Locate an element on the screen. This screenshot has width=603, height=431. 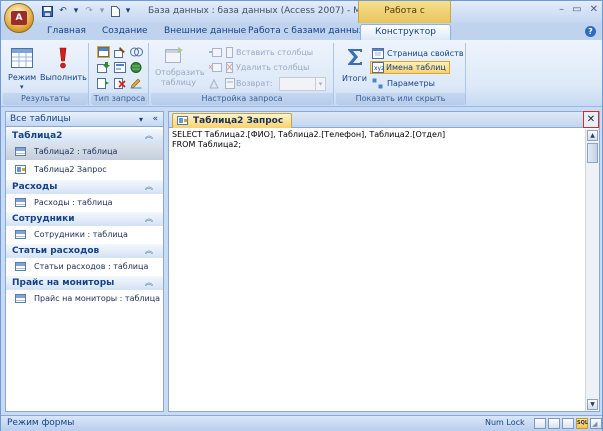
pivot-chart-view-button is located at coordinates (568, 423).